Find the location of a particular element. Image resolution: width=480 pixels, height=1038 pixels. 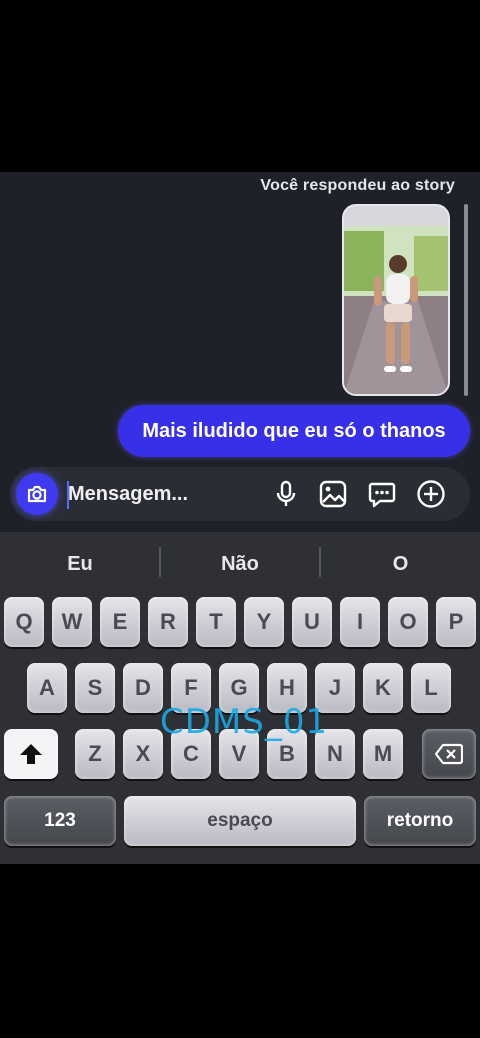

key-p: P is located at coordinates (456, 622).